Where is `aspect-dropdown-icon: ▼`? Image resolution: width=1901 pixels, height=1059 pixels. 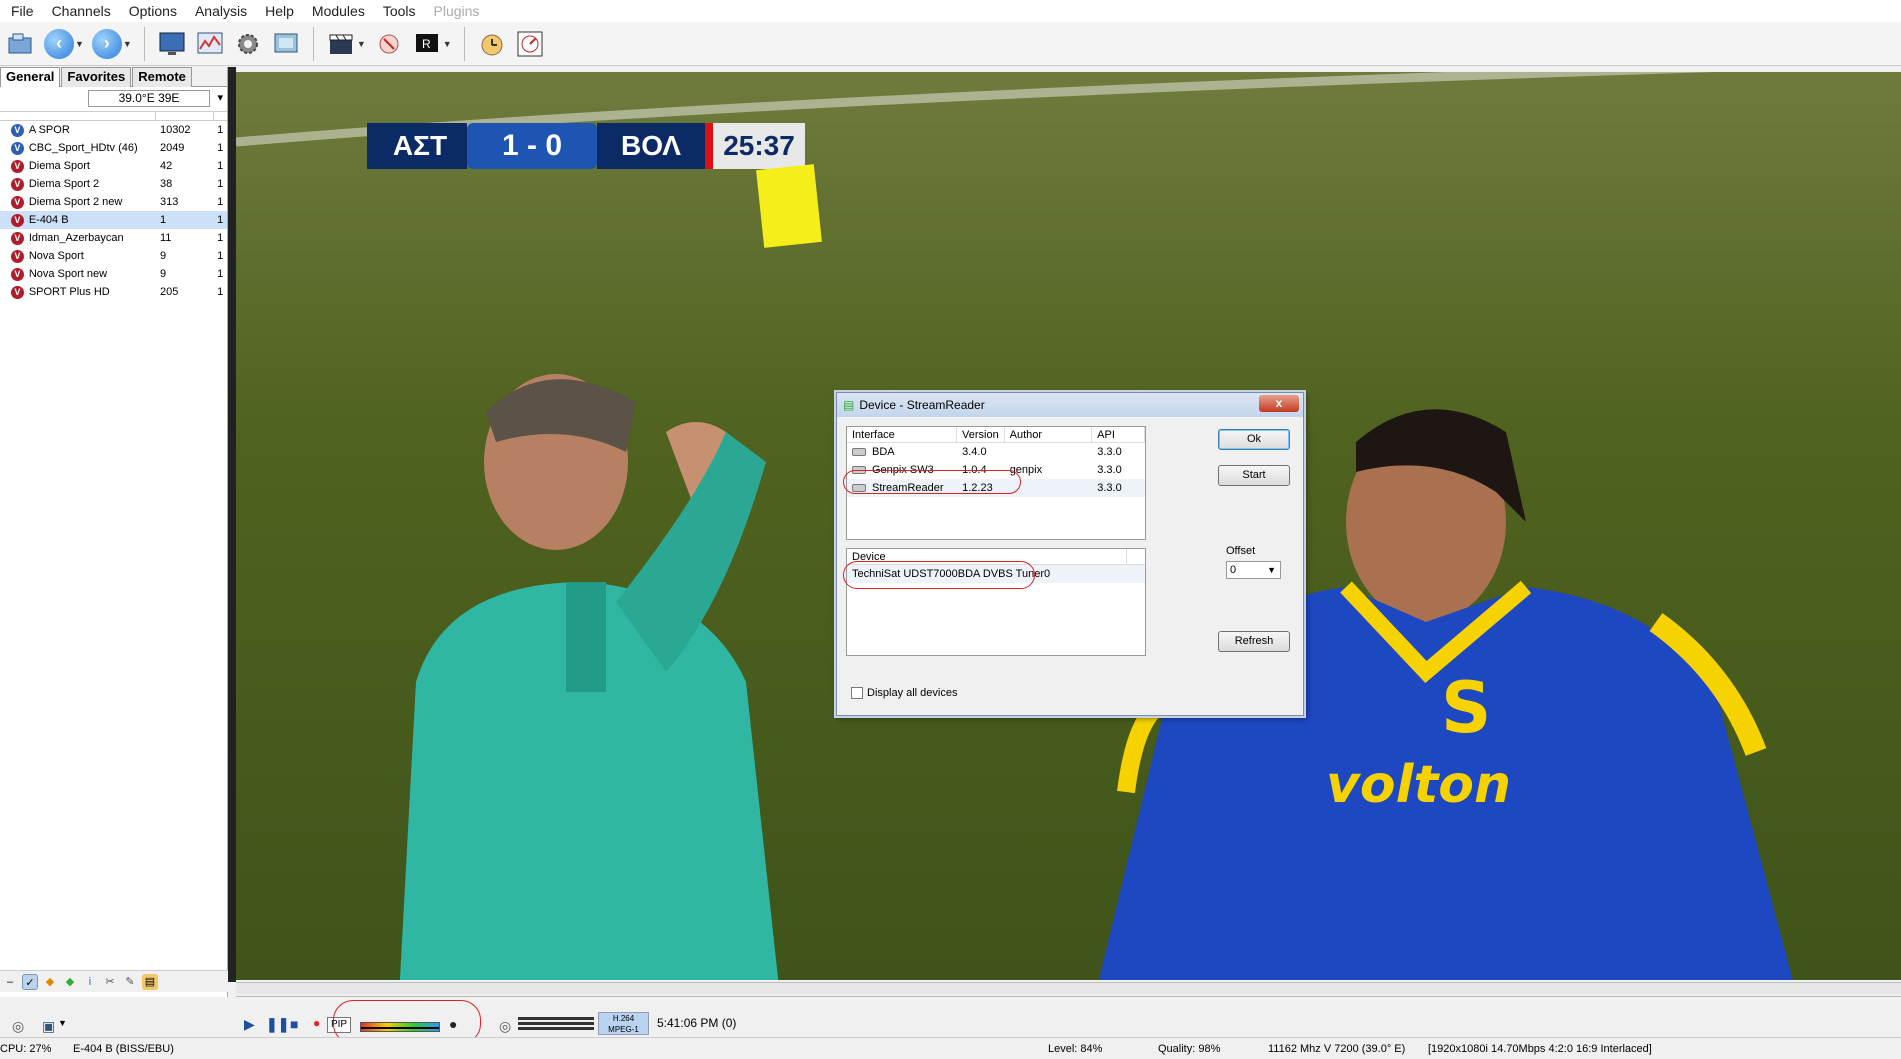 aspect-dropdown-icon: ▼ is located at coordinates (62, 1023).